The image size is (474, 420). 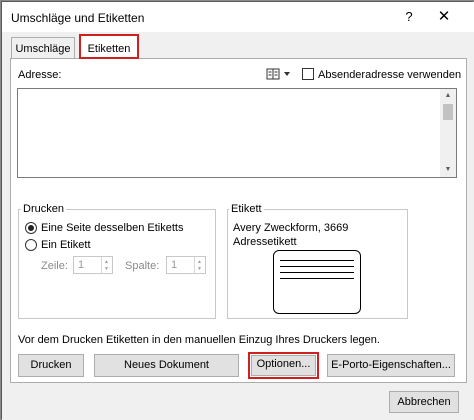 I want to click on cancel-button: Abbrechen, so click(x=424, y=402).